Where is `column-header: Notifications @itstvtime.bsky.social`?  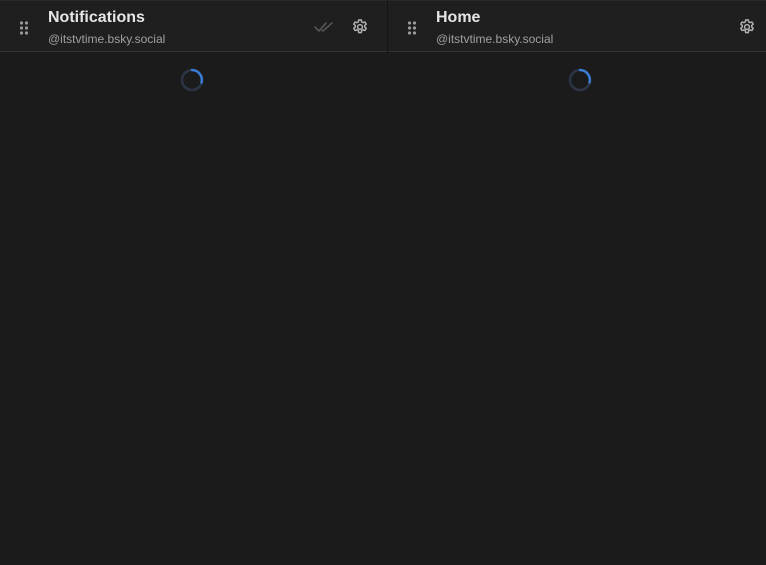
column-header: Notifications @itstvtime.bsky.social is located at coordinates (193, 26).